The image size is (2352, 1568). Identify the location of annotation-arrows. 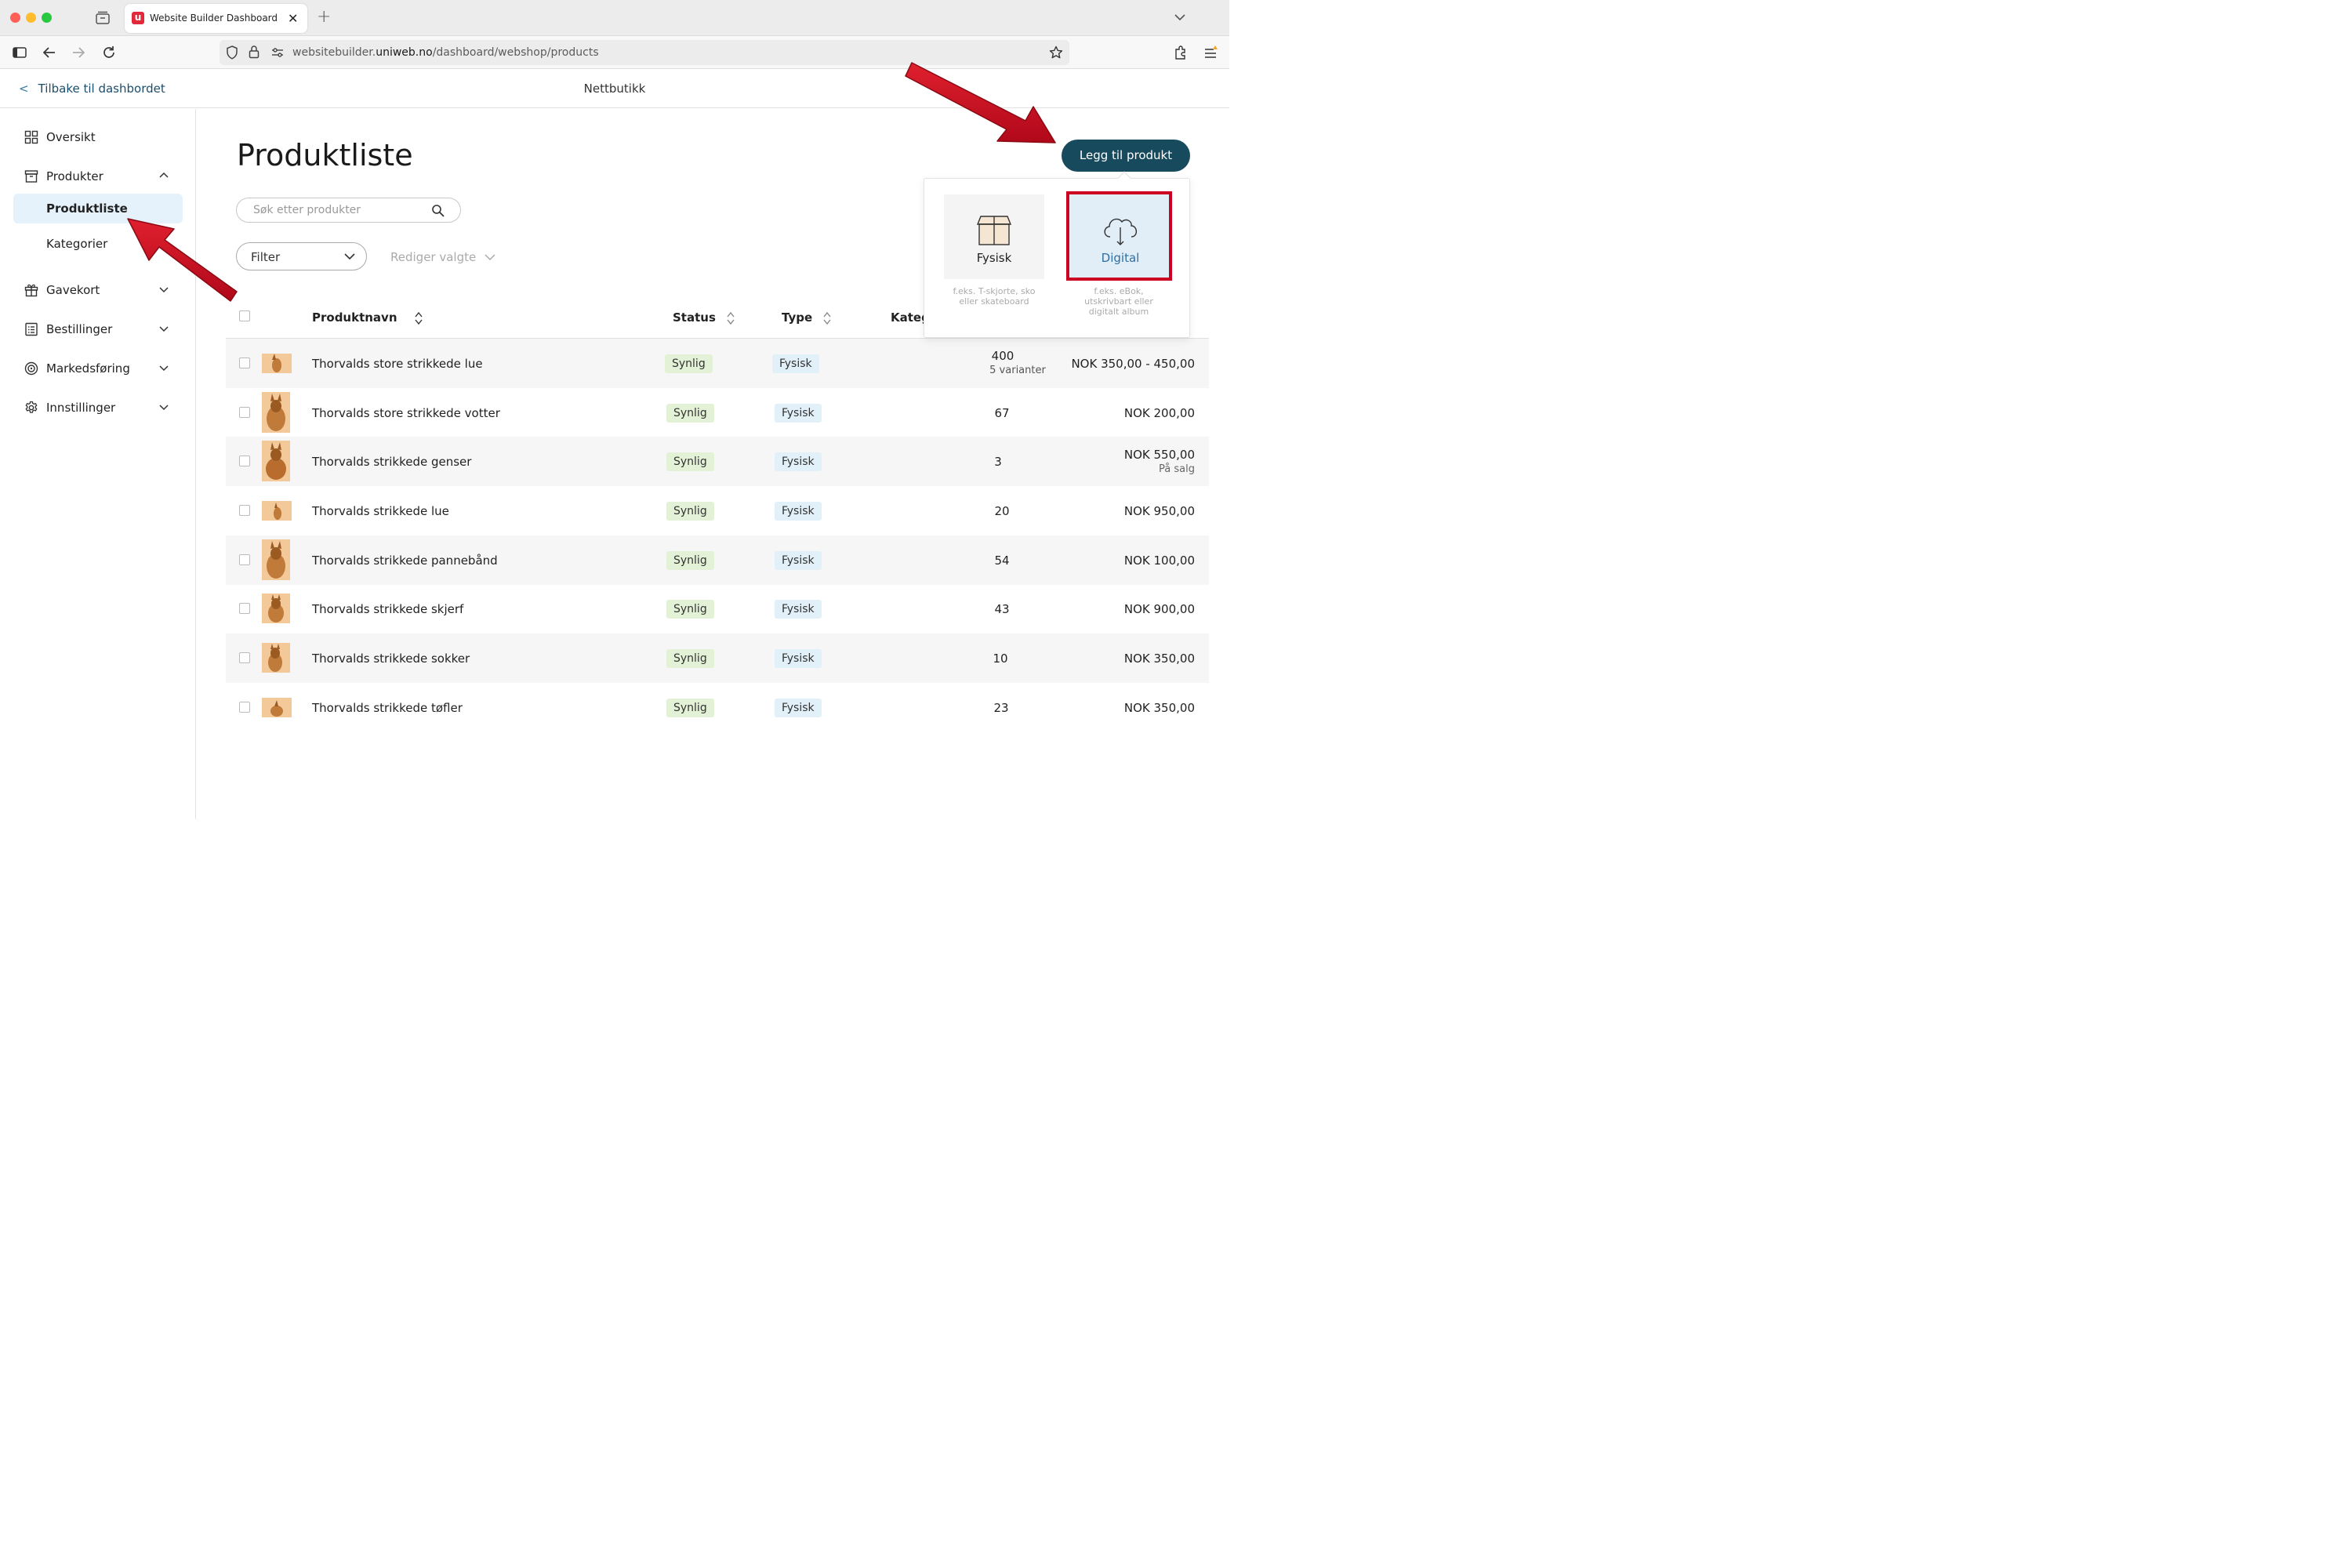
(591, 182).